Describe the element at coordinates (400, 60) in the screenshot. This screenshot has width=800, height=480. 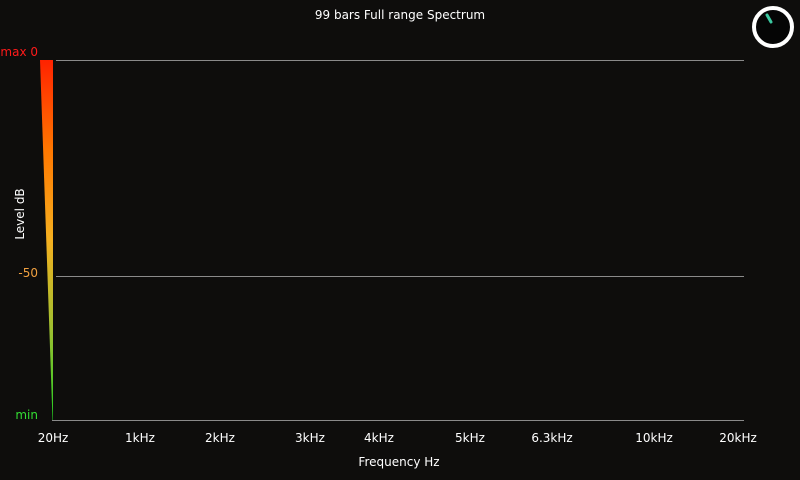
I see `gridline-max` at that location.